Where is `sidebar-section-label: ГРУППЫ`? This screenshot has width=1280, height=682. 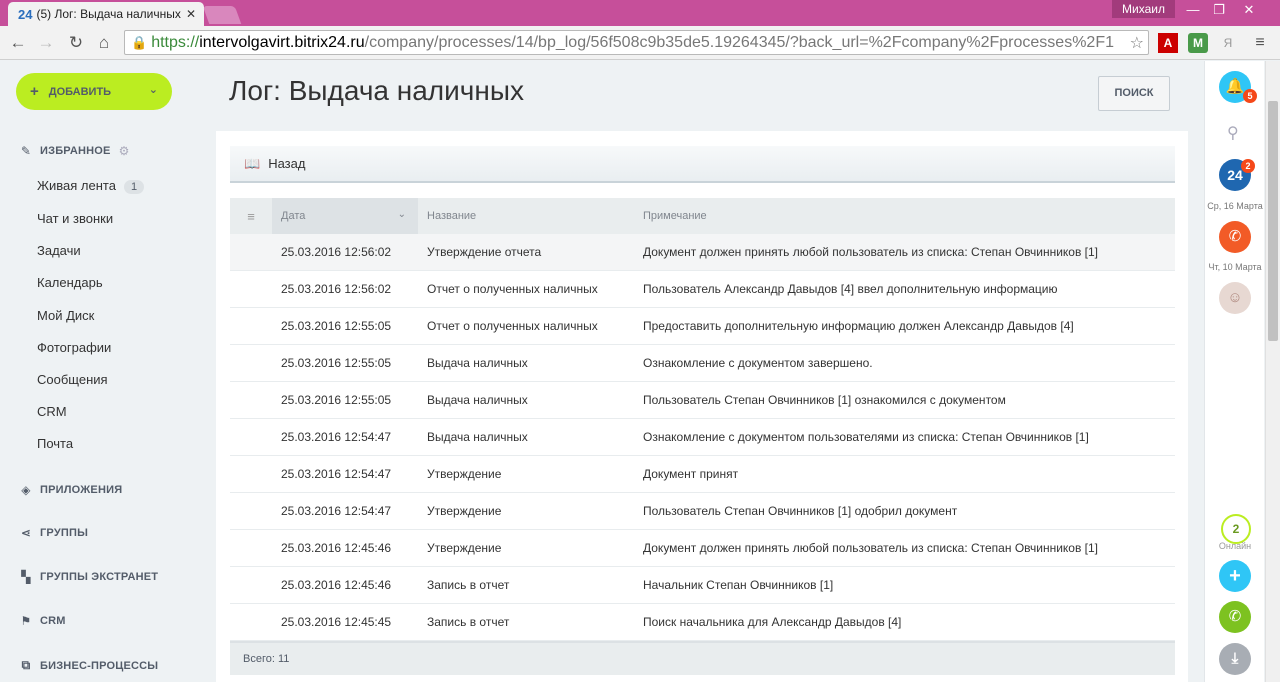 sidebar-section-label: ГРУППЫ is located at coordinates (64, 533).